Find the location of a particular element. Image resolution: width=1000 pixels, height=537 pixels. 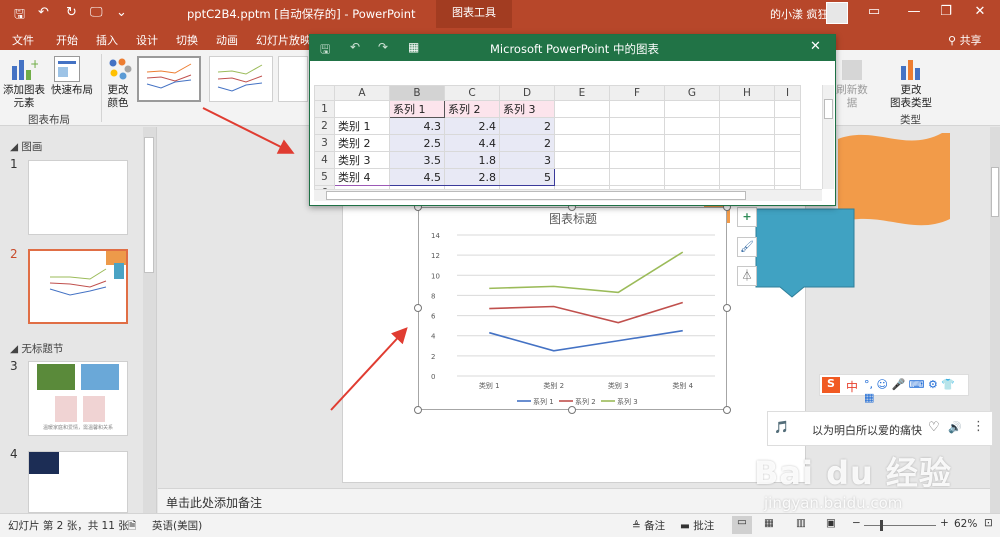

col-header: C is located at coordinates (472, 93).